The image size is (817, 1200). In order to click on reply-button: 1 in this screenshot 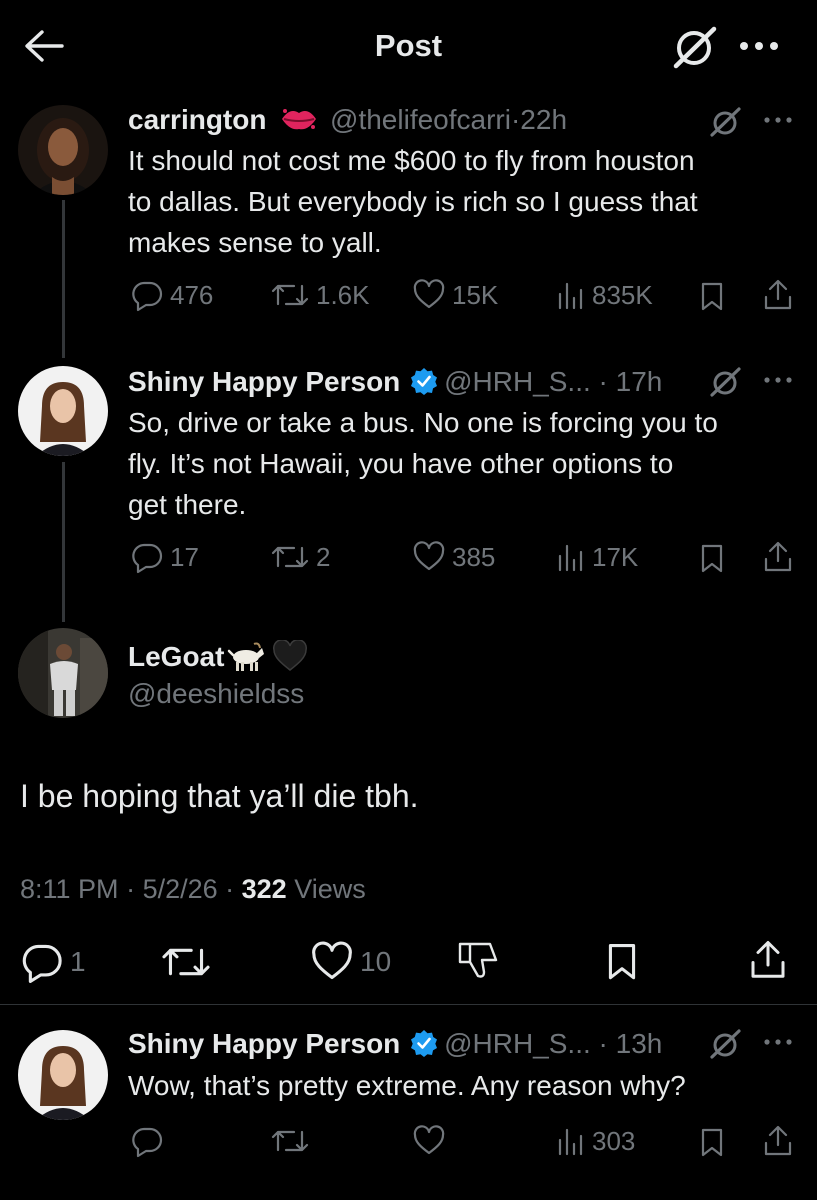, I will do `click(53, 962)`.